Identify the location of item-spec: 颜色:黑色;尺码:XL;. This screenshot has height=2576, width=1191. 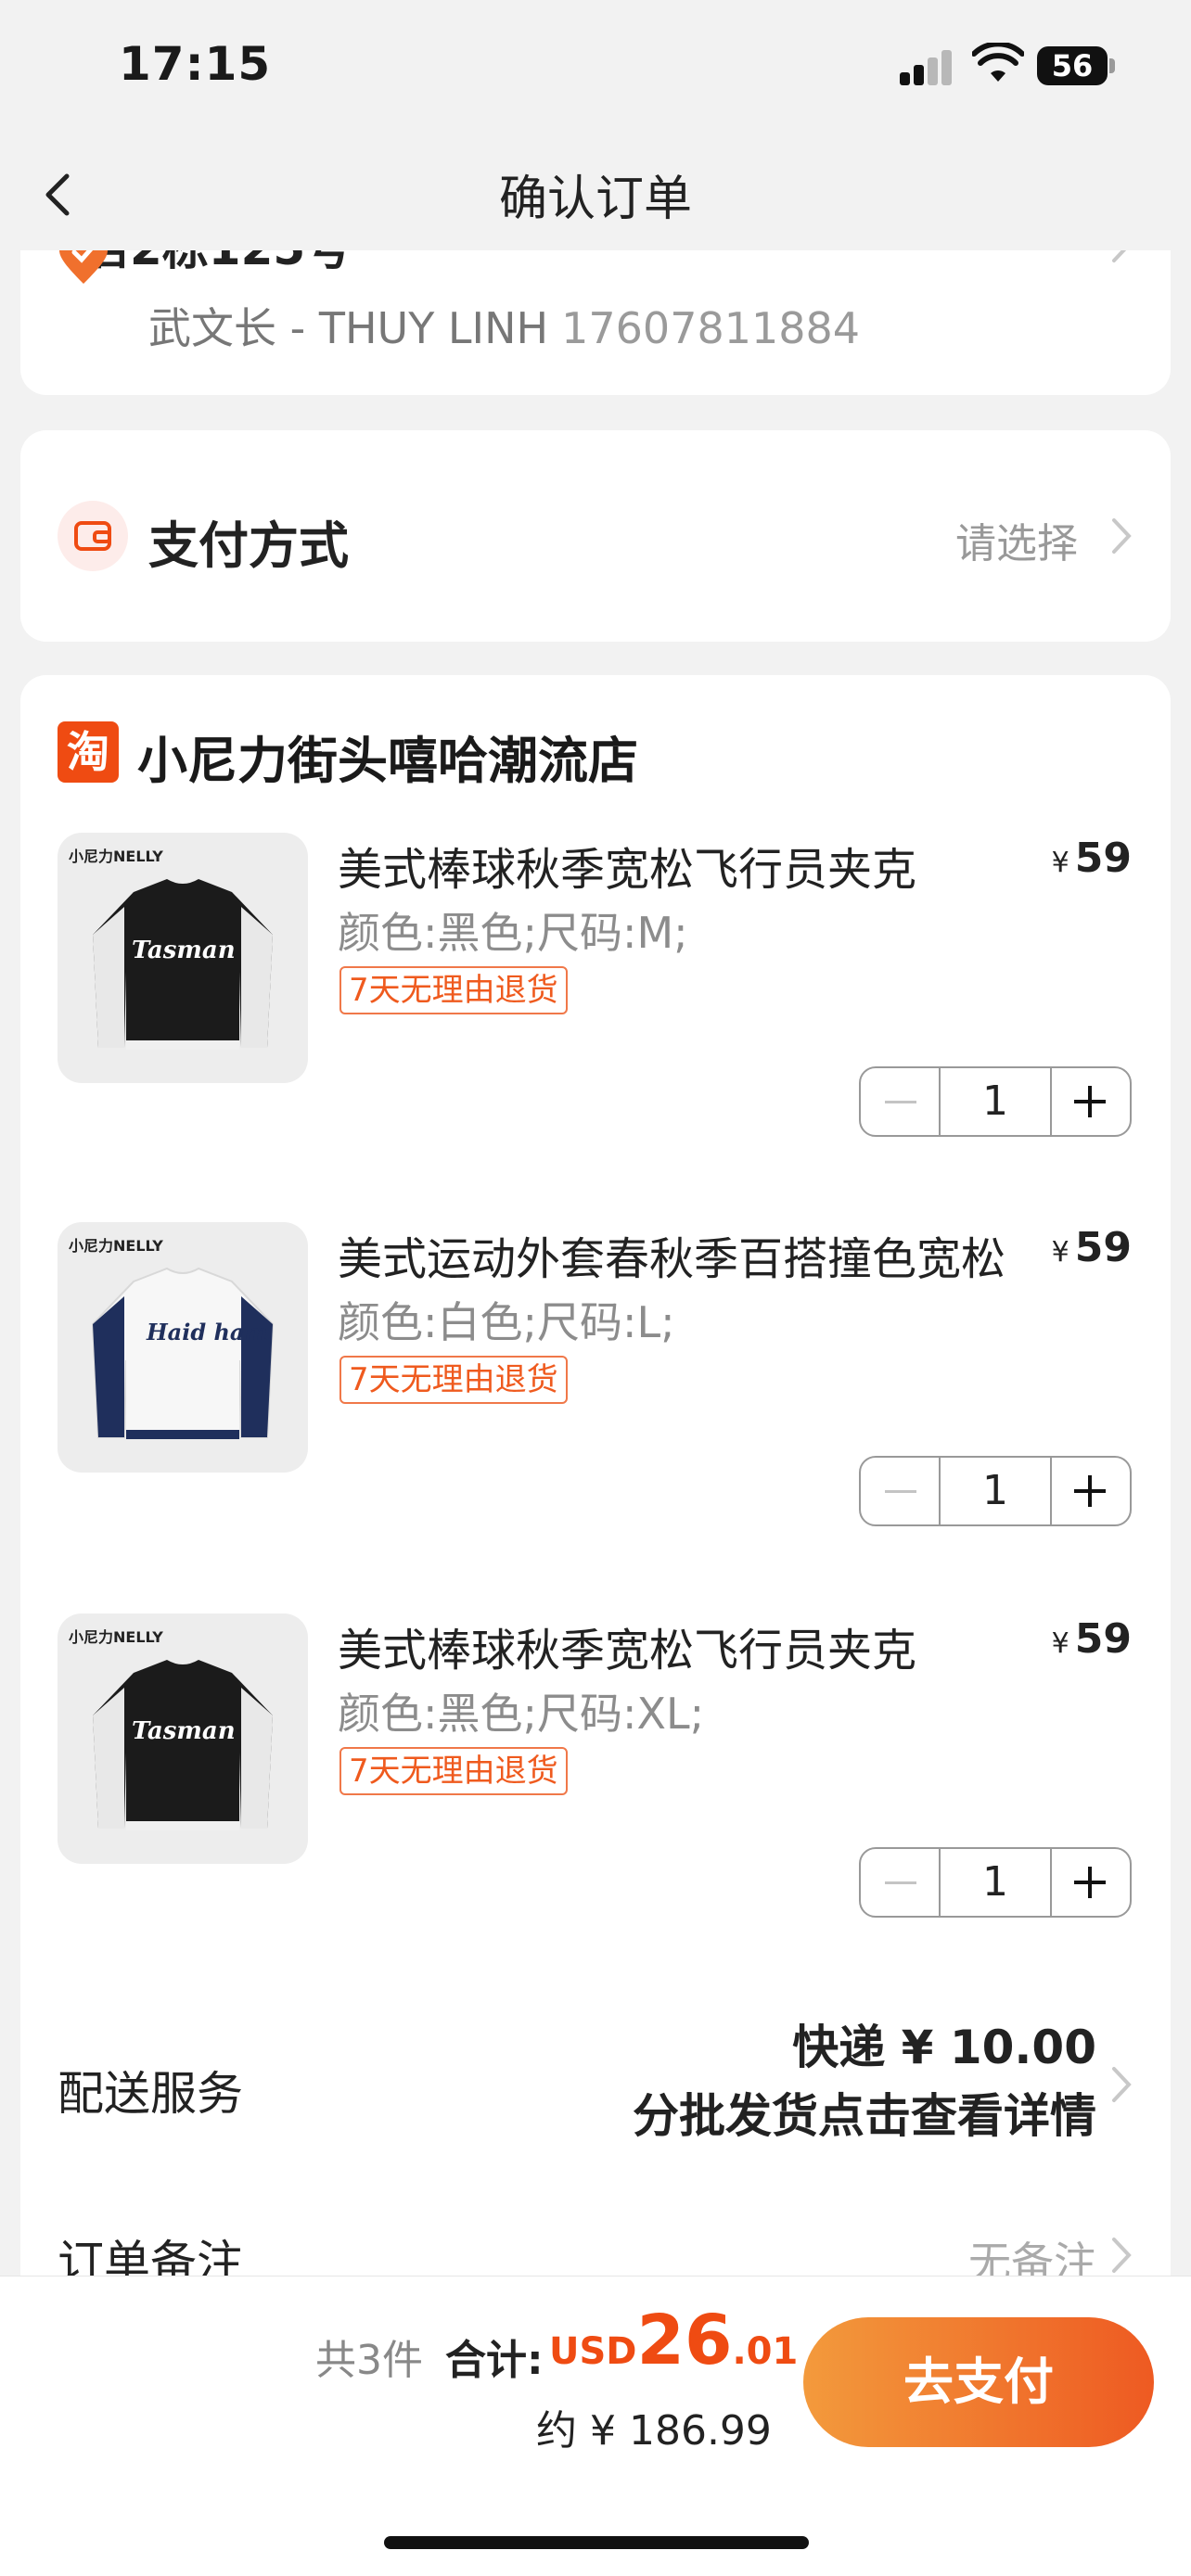
(521, 1714).